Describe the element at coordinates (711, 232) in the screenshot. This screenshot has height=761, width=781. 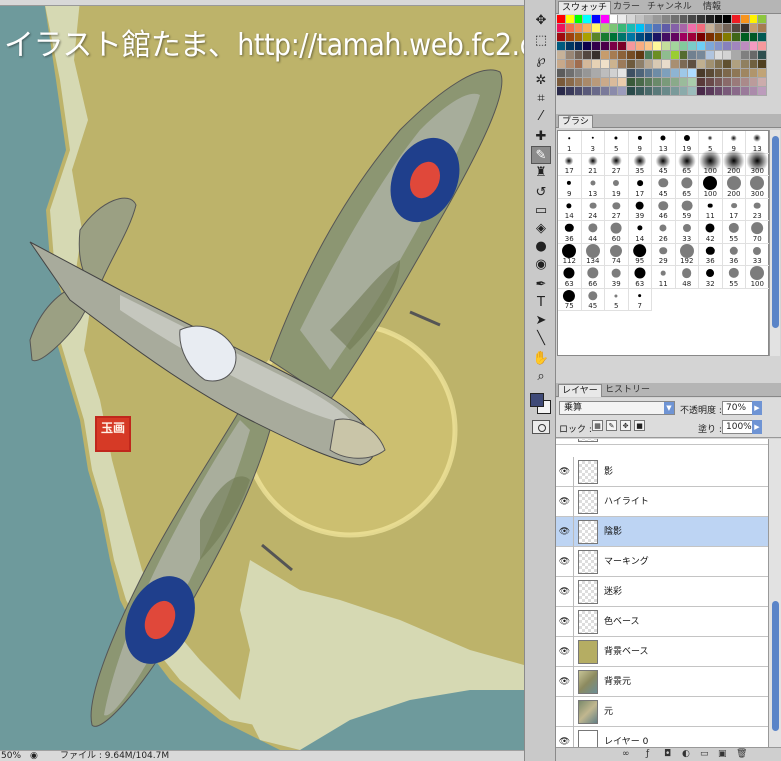
I see `brush-preset: 42` at that location.